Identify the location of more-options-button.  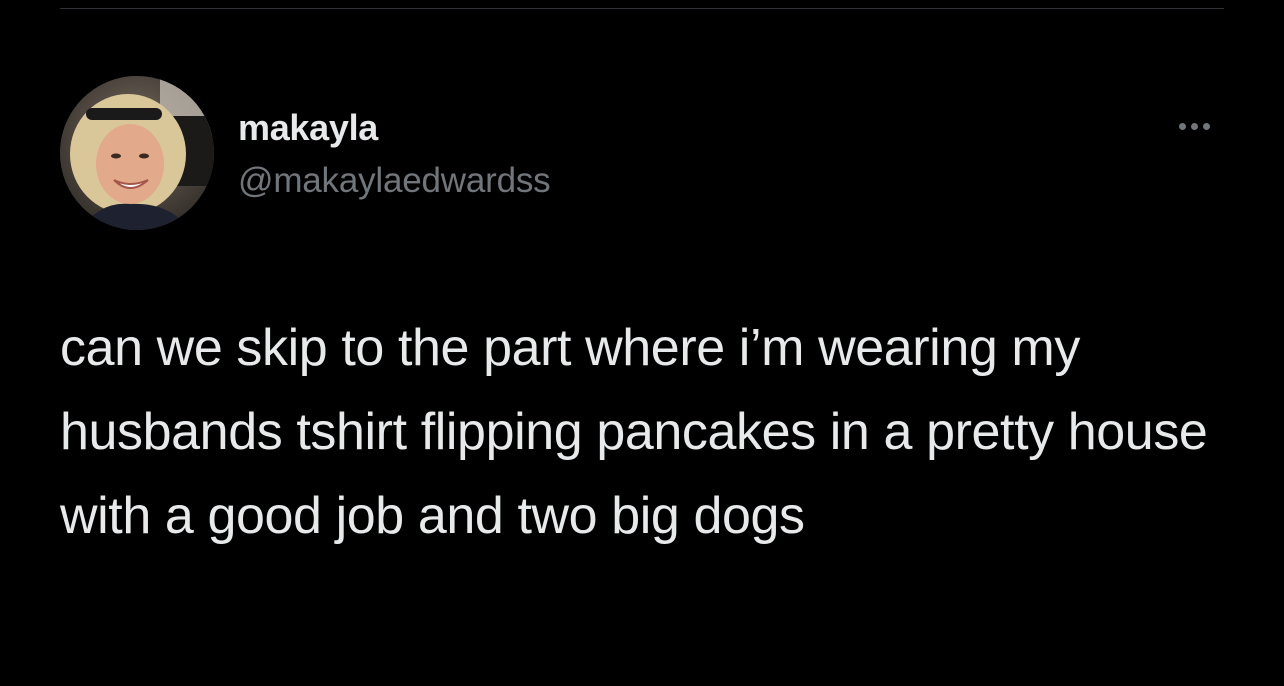
(1194, 126).